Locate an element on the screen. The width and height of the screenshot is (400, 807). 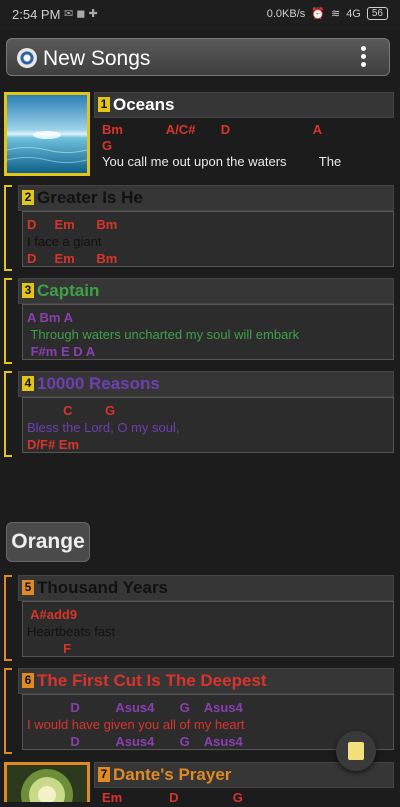
page-title: New Songs is located at coordinates (97, 58).